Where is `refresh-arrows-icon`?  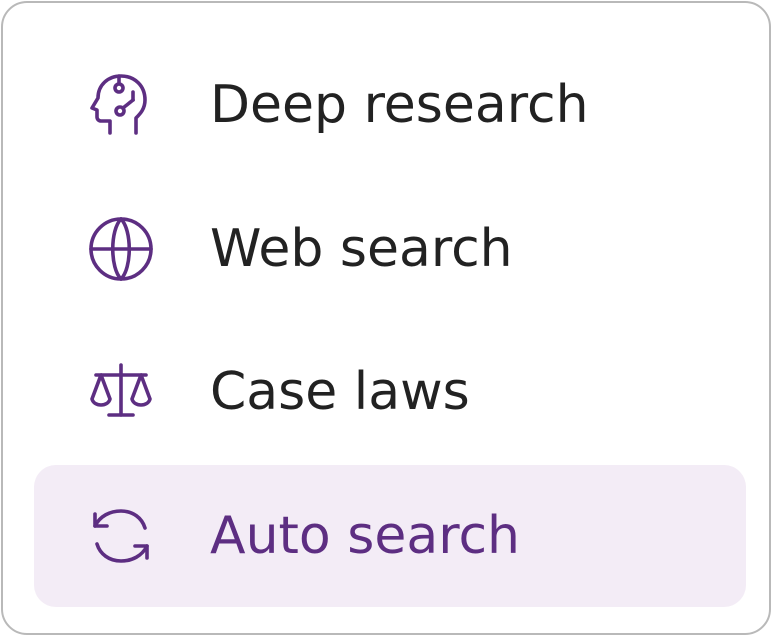
refresh-arrows-icon is located at coordinates (121, 536).